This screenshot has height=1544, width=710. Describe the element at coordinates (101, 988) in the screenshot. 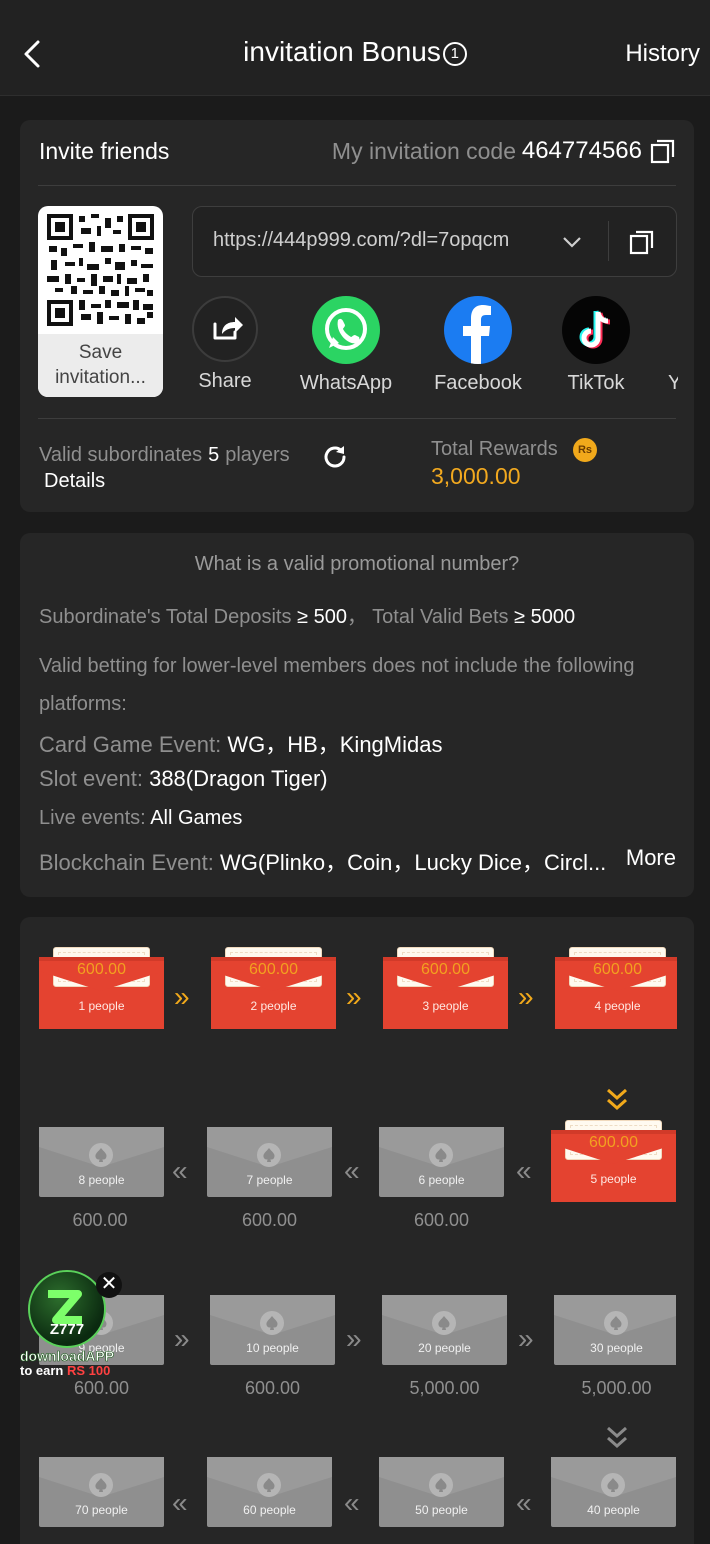

I see `tier-envelope: 600.00 1 people` at that location.